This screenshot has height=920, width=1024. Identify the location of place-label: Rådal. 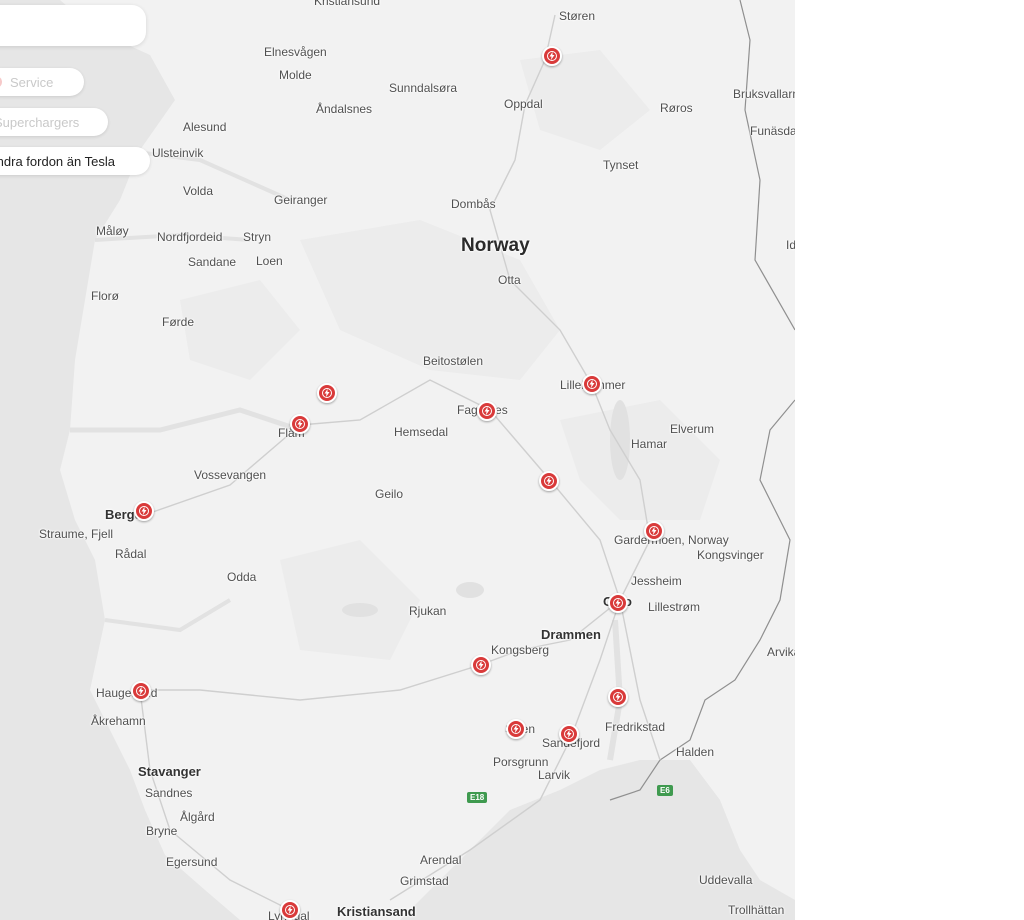
(131, 554).